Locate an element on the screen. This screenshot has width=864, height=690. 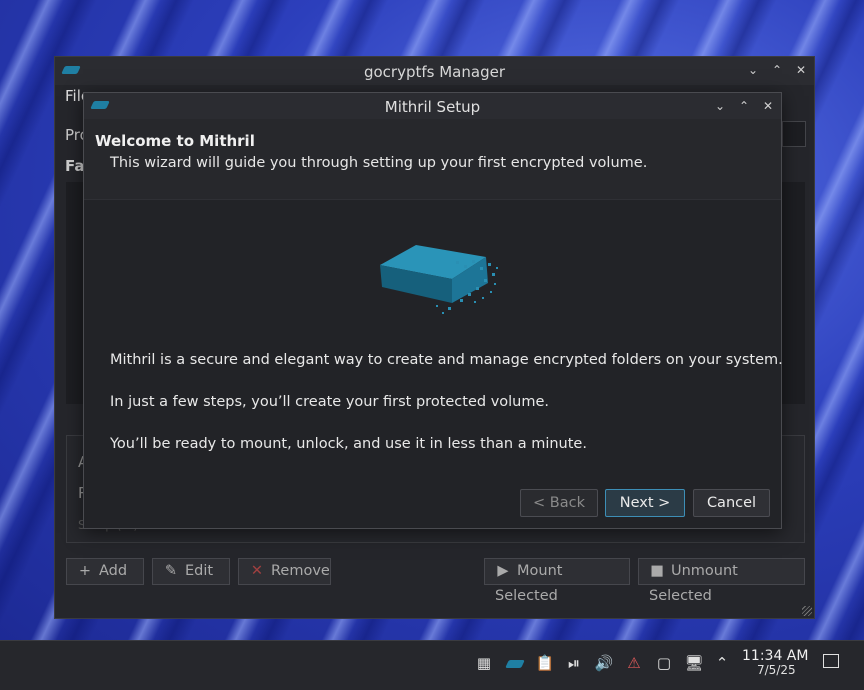
dialog-titlebar: Mithril Setup ⌄ ⌃ ✕ is located at coordinates (432, 106).